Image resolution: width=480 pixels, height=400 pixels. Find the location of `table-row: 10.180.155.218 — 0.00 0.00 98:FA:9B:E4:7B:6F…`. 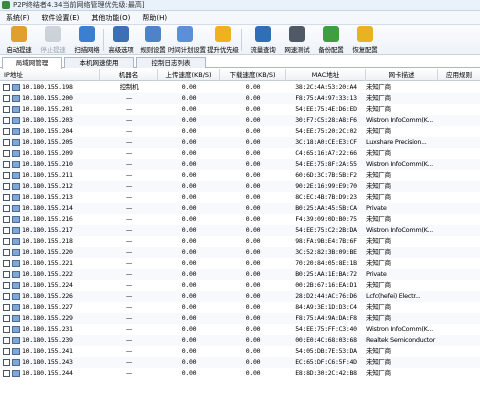

table-row: 10.180.155.218 — 0.00 0.00 98:FA:9B:E4:7B:6F… is located at coordinates (240, 241).